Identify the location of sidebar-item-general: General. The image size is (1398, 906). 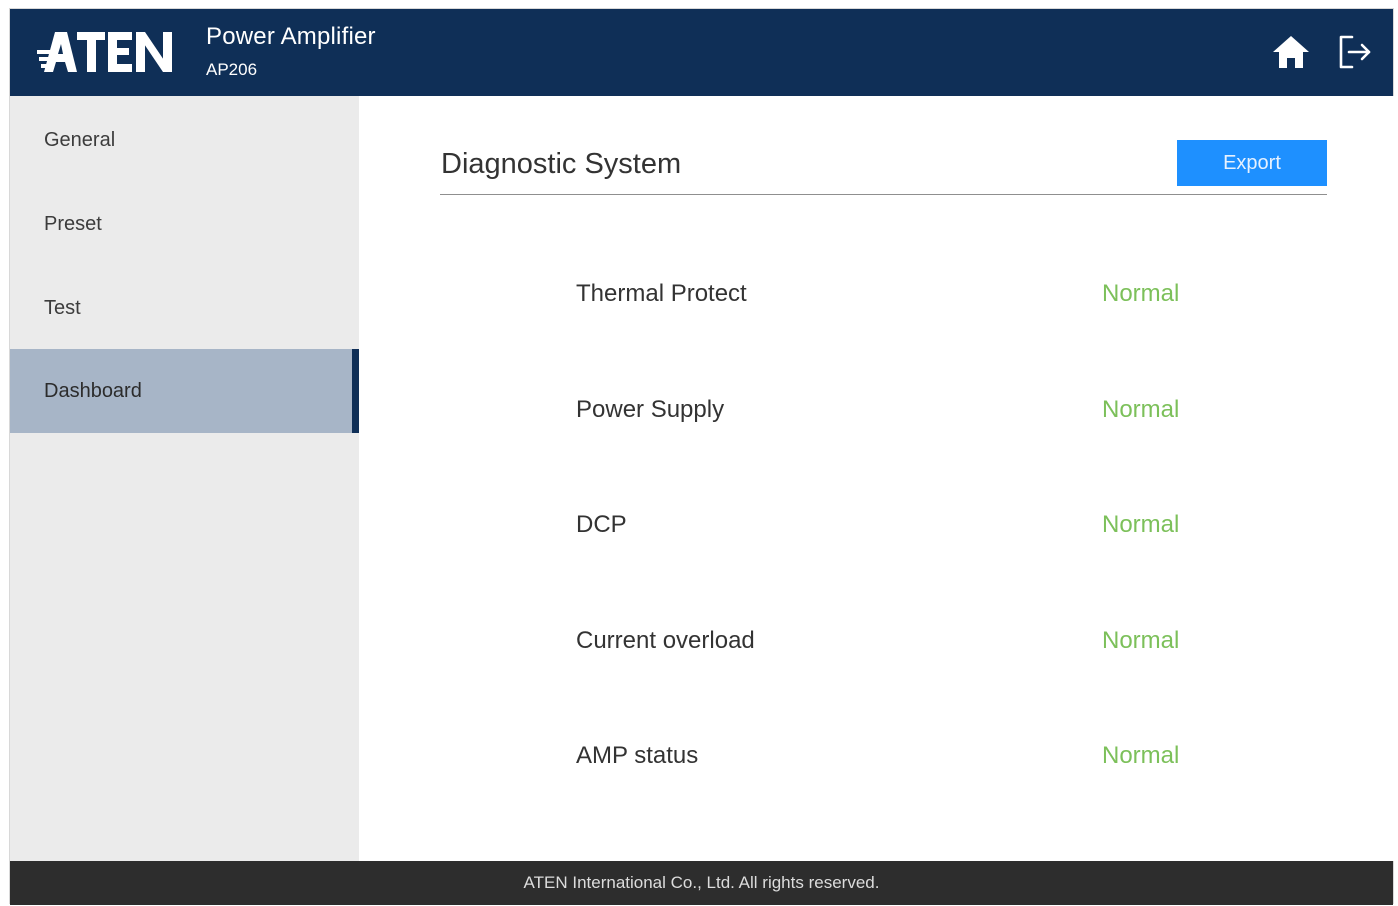
(184, 140).